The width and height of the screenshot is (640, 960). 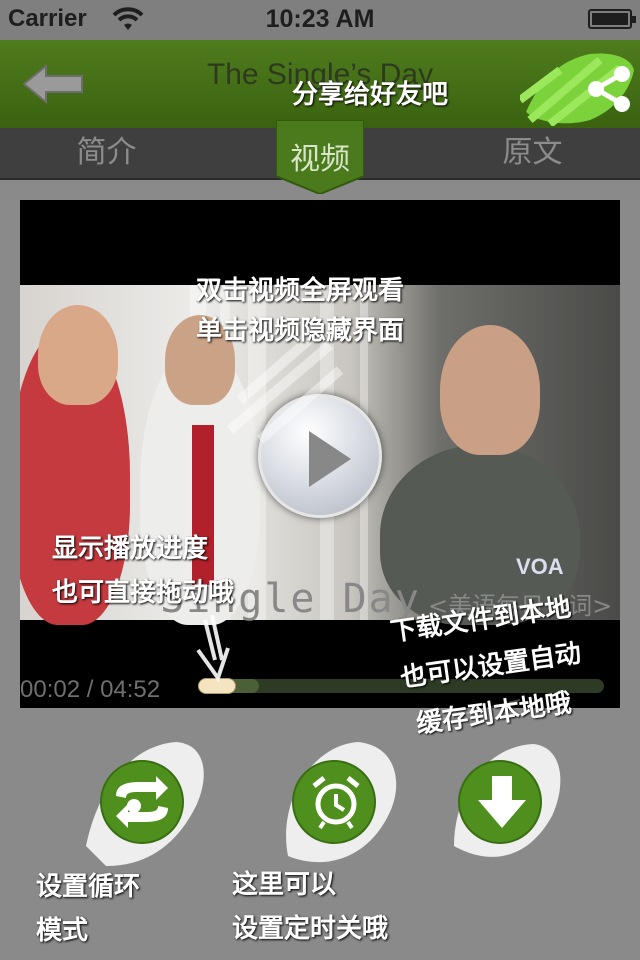 I want to click on loop-mode-button, so click(x=146, y=806).